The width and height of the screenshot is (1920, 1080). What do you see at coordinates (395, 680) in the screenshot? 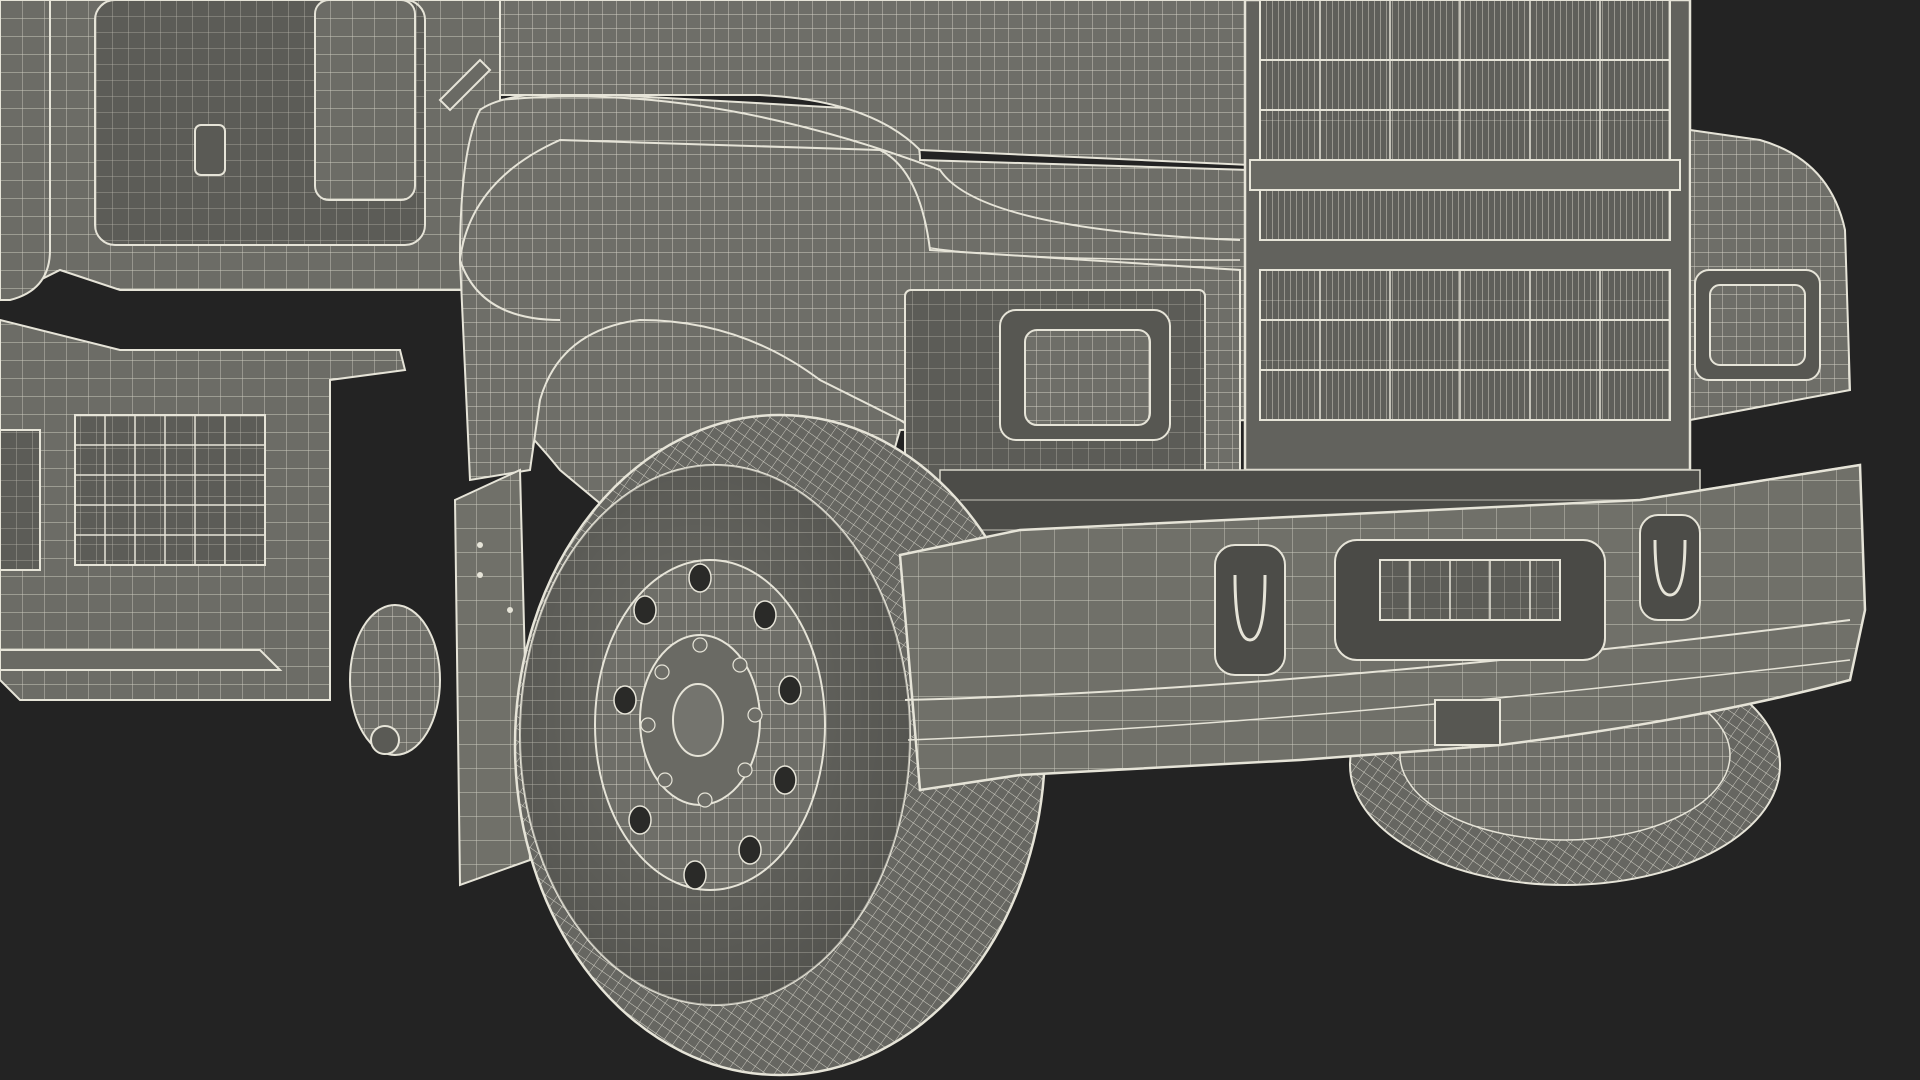
I see `fuel-tank` at bounding box center [395, 680].